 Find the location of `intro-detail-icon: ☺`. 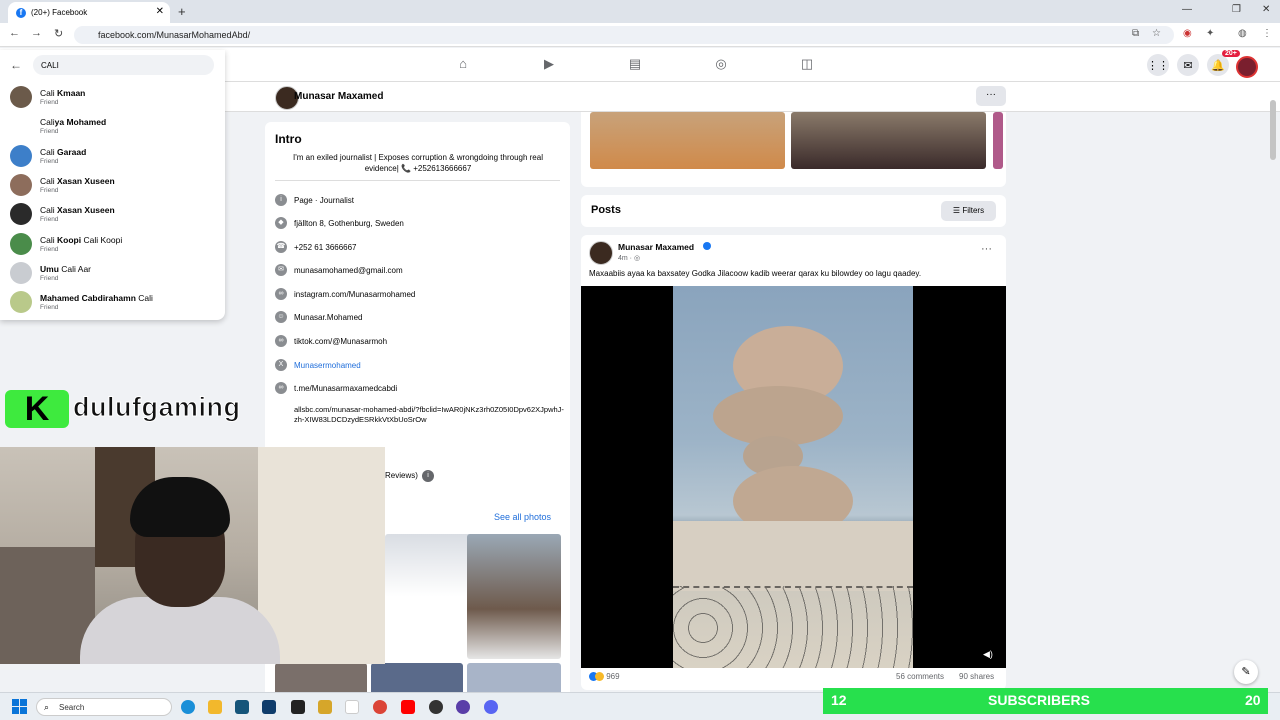

intro-detail-icon: ☺ is located at coordinates (281, 317).